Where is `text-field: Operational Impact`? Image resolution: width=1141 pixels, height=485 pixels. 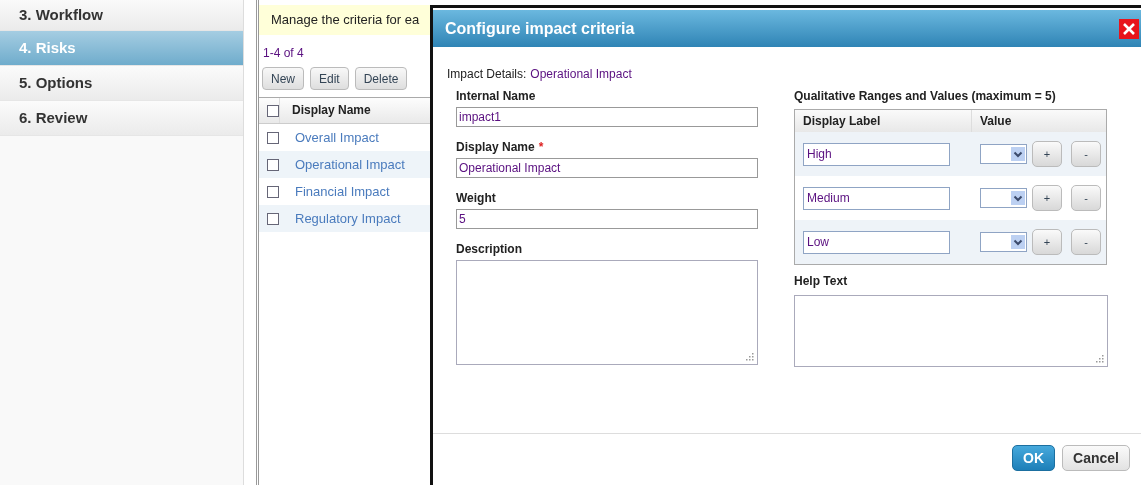
text-field: Operational Impact is located at coordinates (607, 168).